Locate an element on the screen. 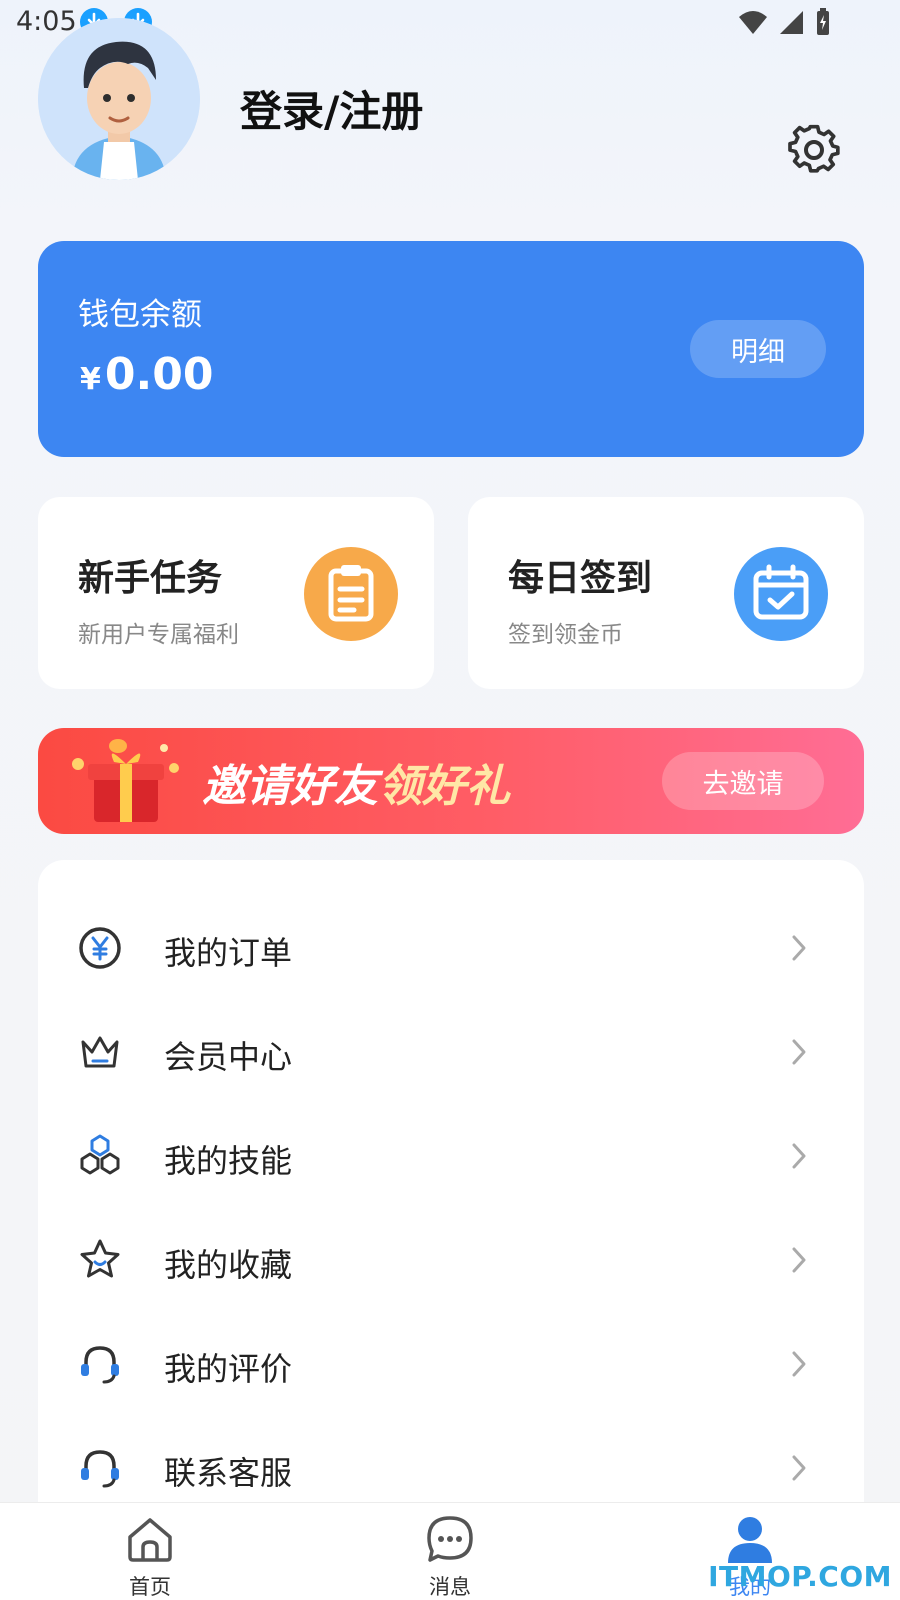 This screenshot has width=900, height=1600. watermark: ITMOP.COM is located at coordinates (800, 1576).